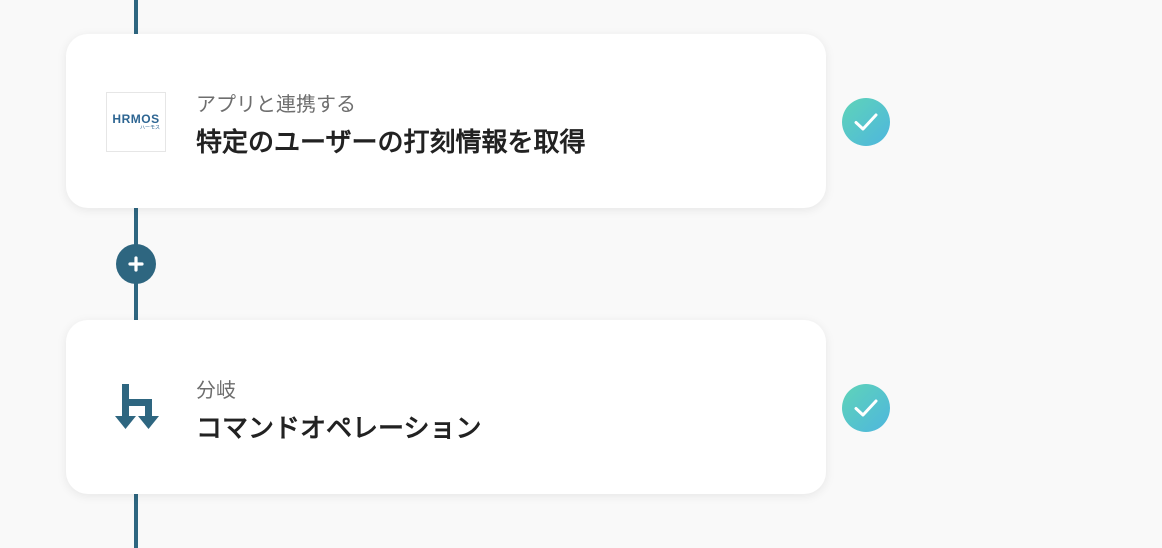 The image size is (1162, 548). Describe the element at coordinates (276, 104) in the screenshot. I see `step-type-label: アプリと連携する` at that location.